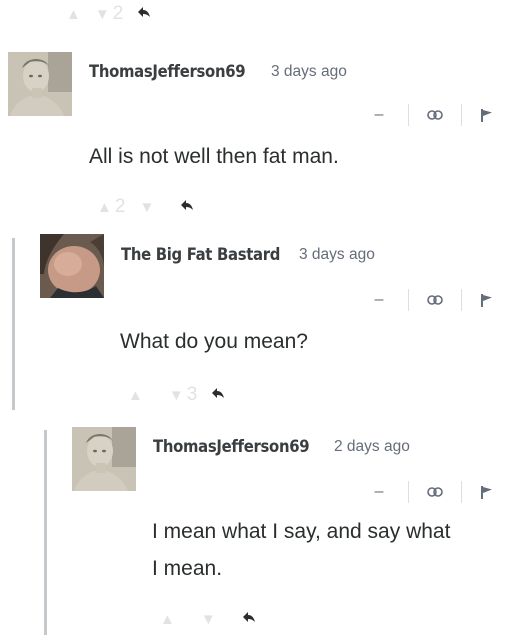 The height and width of the screenshot is (635, 506). I want to click on comment-timestamp: 2 days ago, so click(372, 447).